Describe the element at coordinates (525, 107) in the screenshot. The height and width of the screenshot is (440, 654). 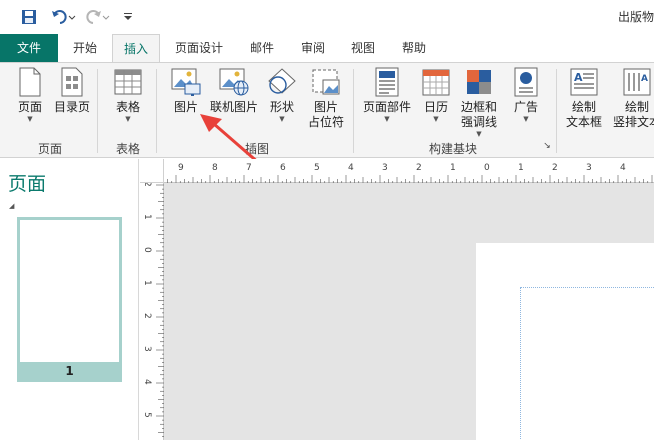
I see `advertisements-label: 广告` at that location.